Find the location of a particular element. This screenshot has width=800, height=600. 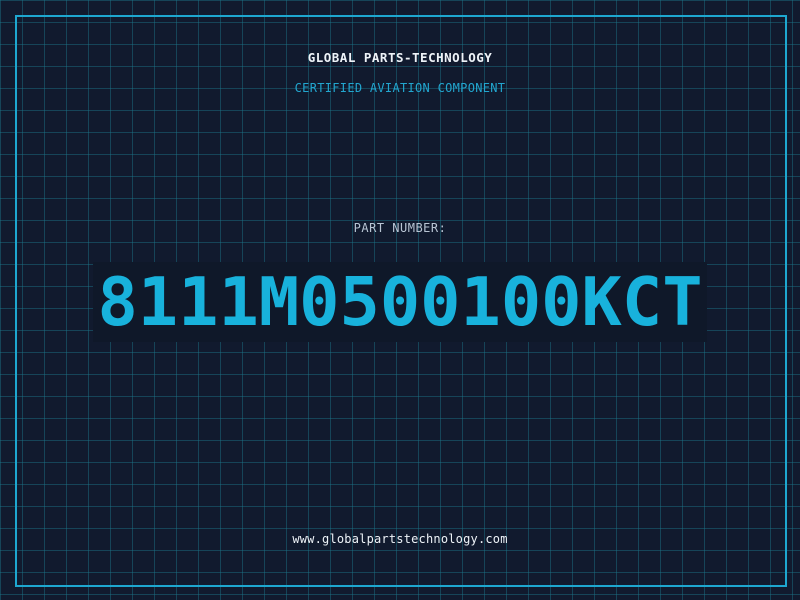

website-url: www.globalpartstechnology.com is located at coordinates (400, 539).